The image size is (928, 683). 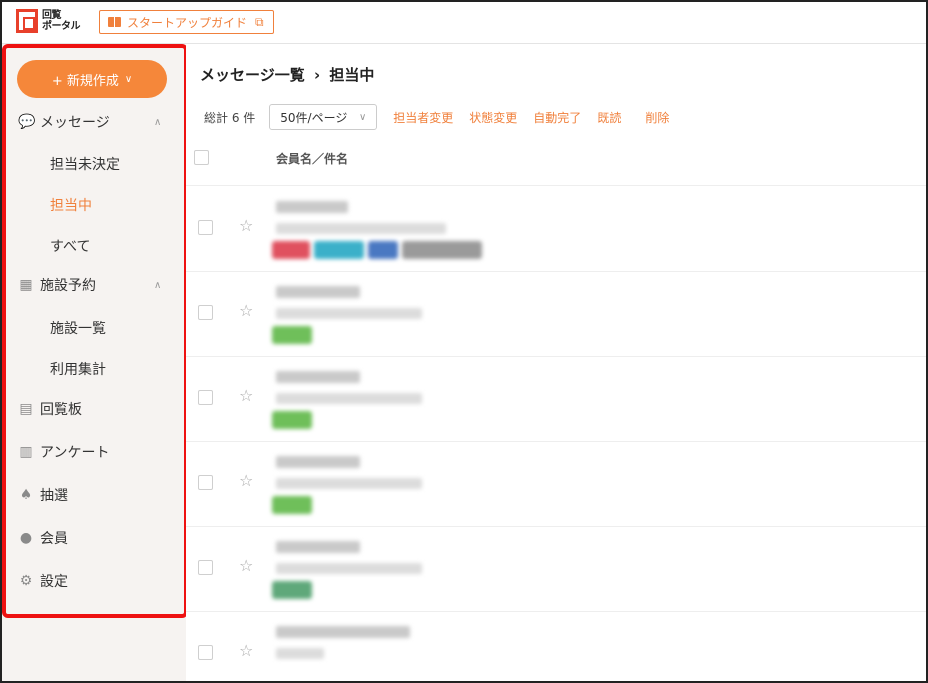 What do you see at coordinates (94, 495) in the screenshot?
I see `sidebar-item-lottery: ♠ 抽選` at bounding box center [94, 495].